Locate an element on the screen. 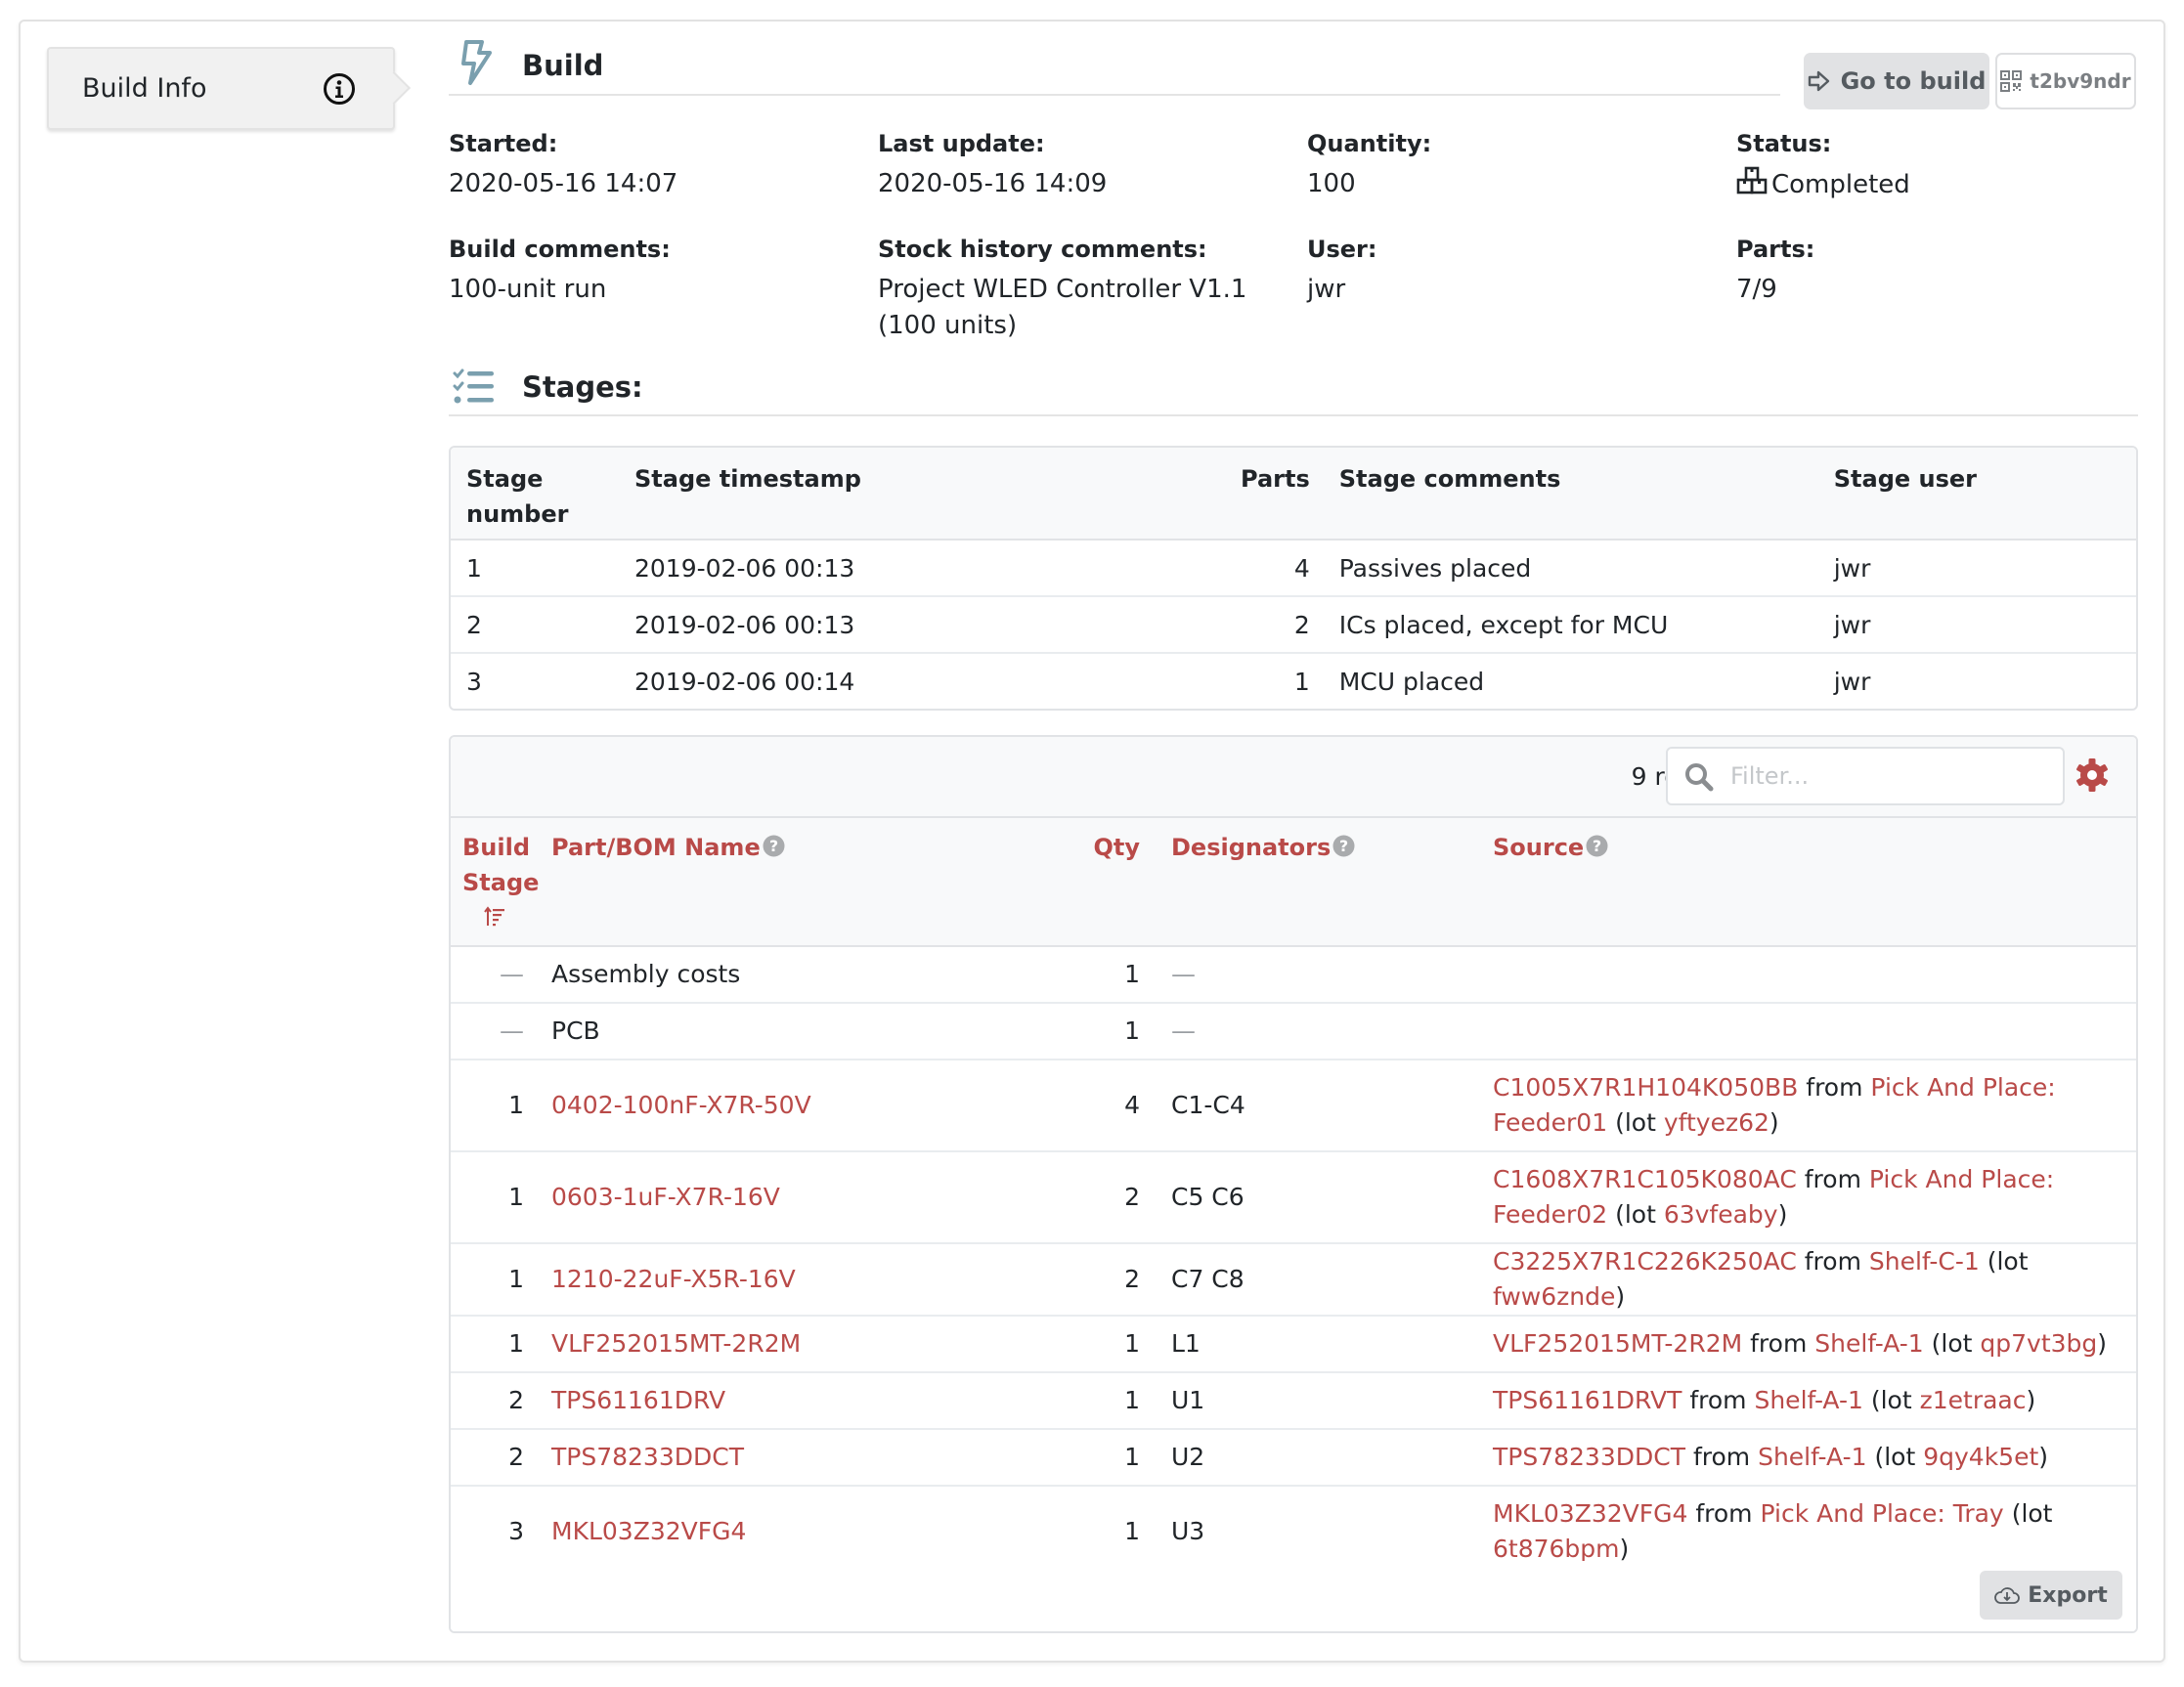 The height and width of the screenshot is (1687, 2184). export-button: Export is located at coordinates (2051, 1595).